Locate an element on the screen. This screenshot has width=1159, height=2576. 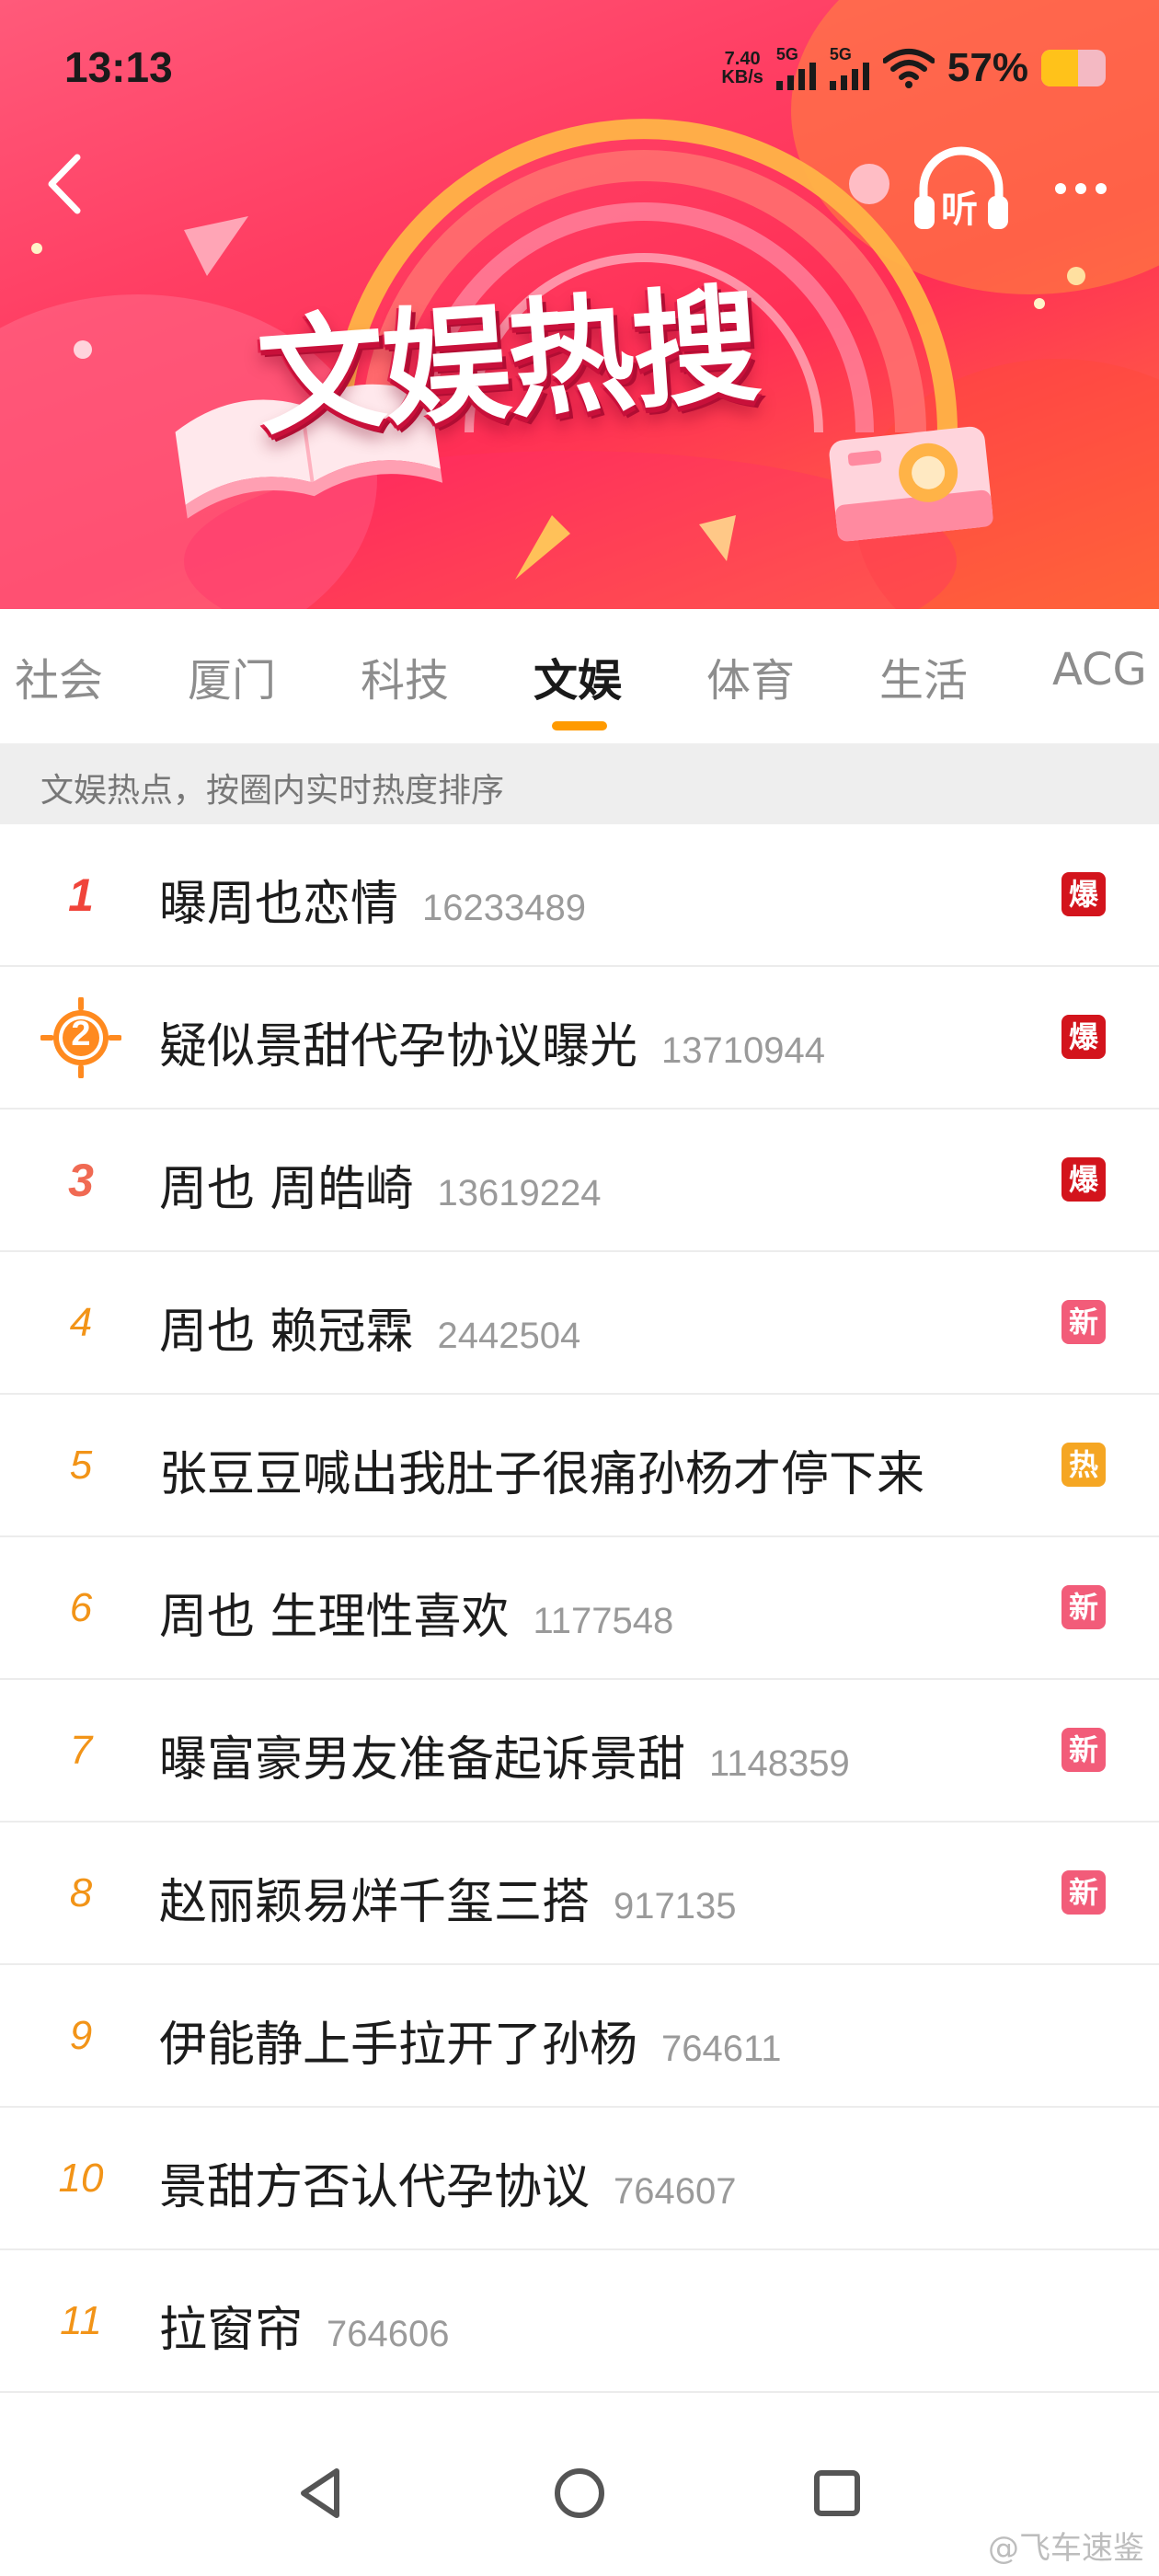
item-title-text: 疑似景甜代孕协议曝光 is located at coordinates (398, 1047).